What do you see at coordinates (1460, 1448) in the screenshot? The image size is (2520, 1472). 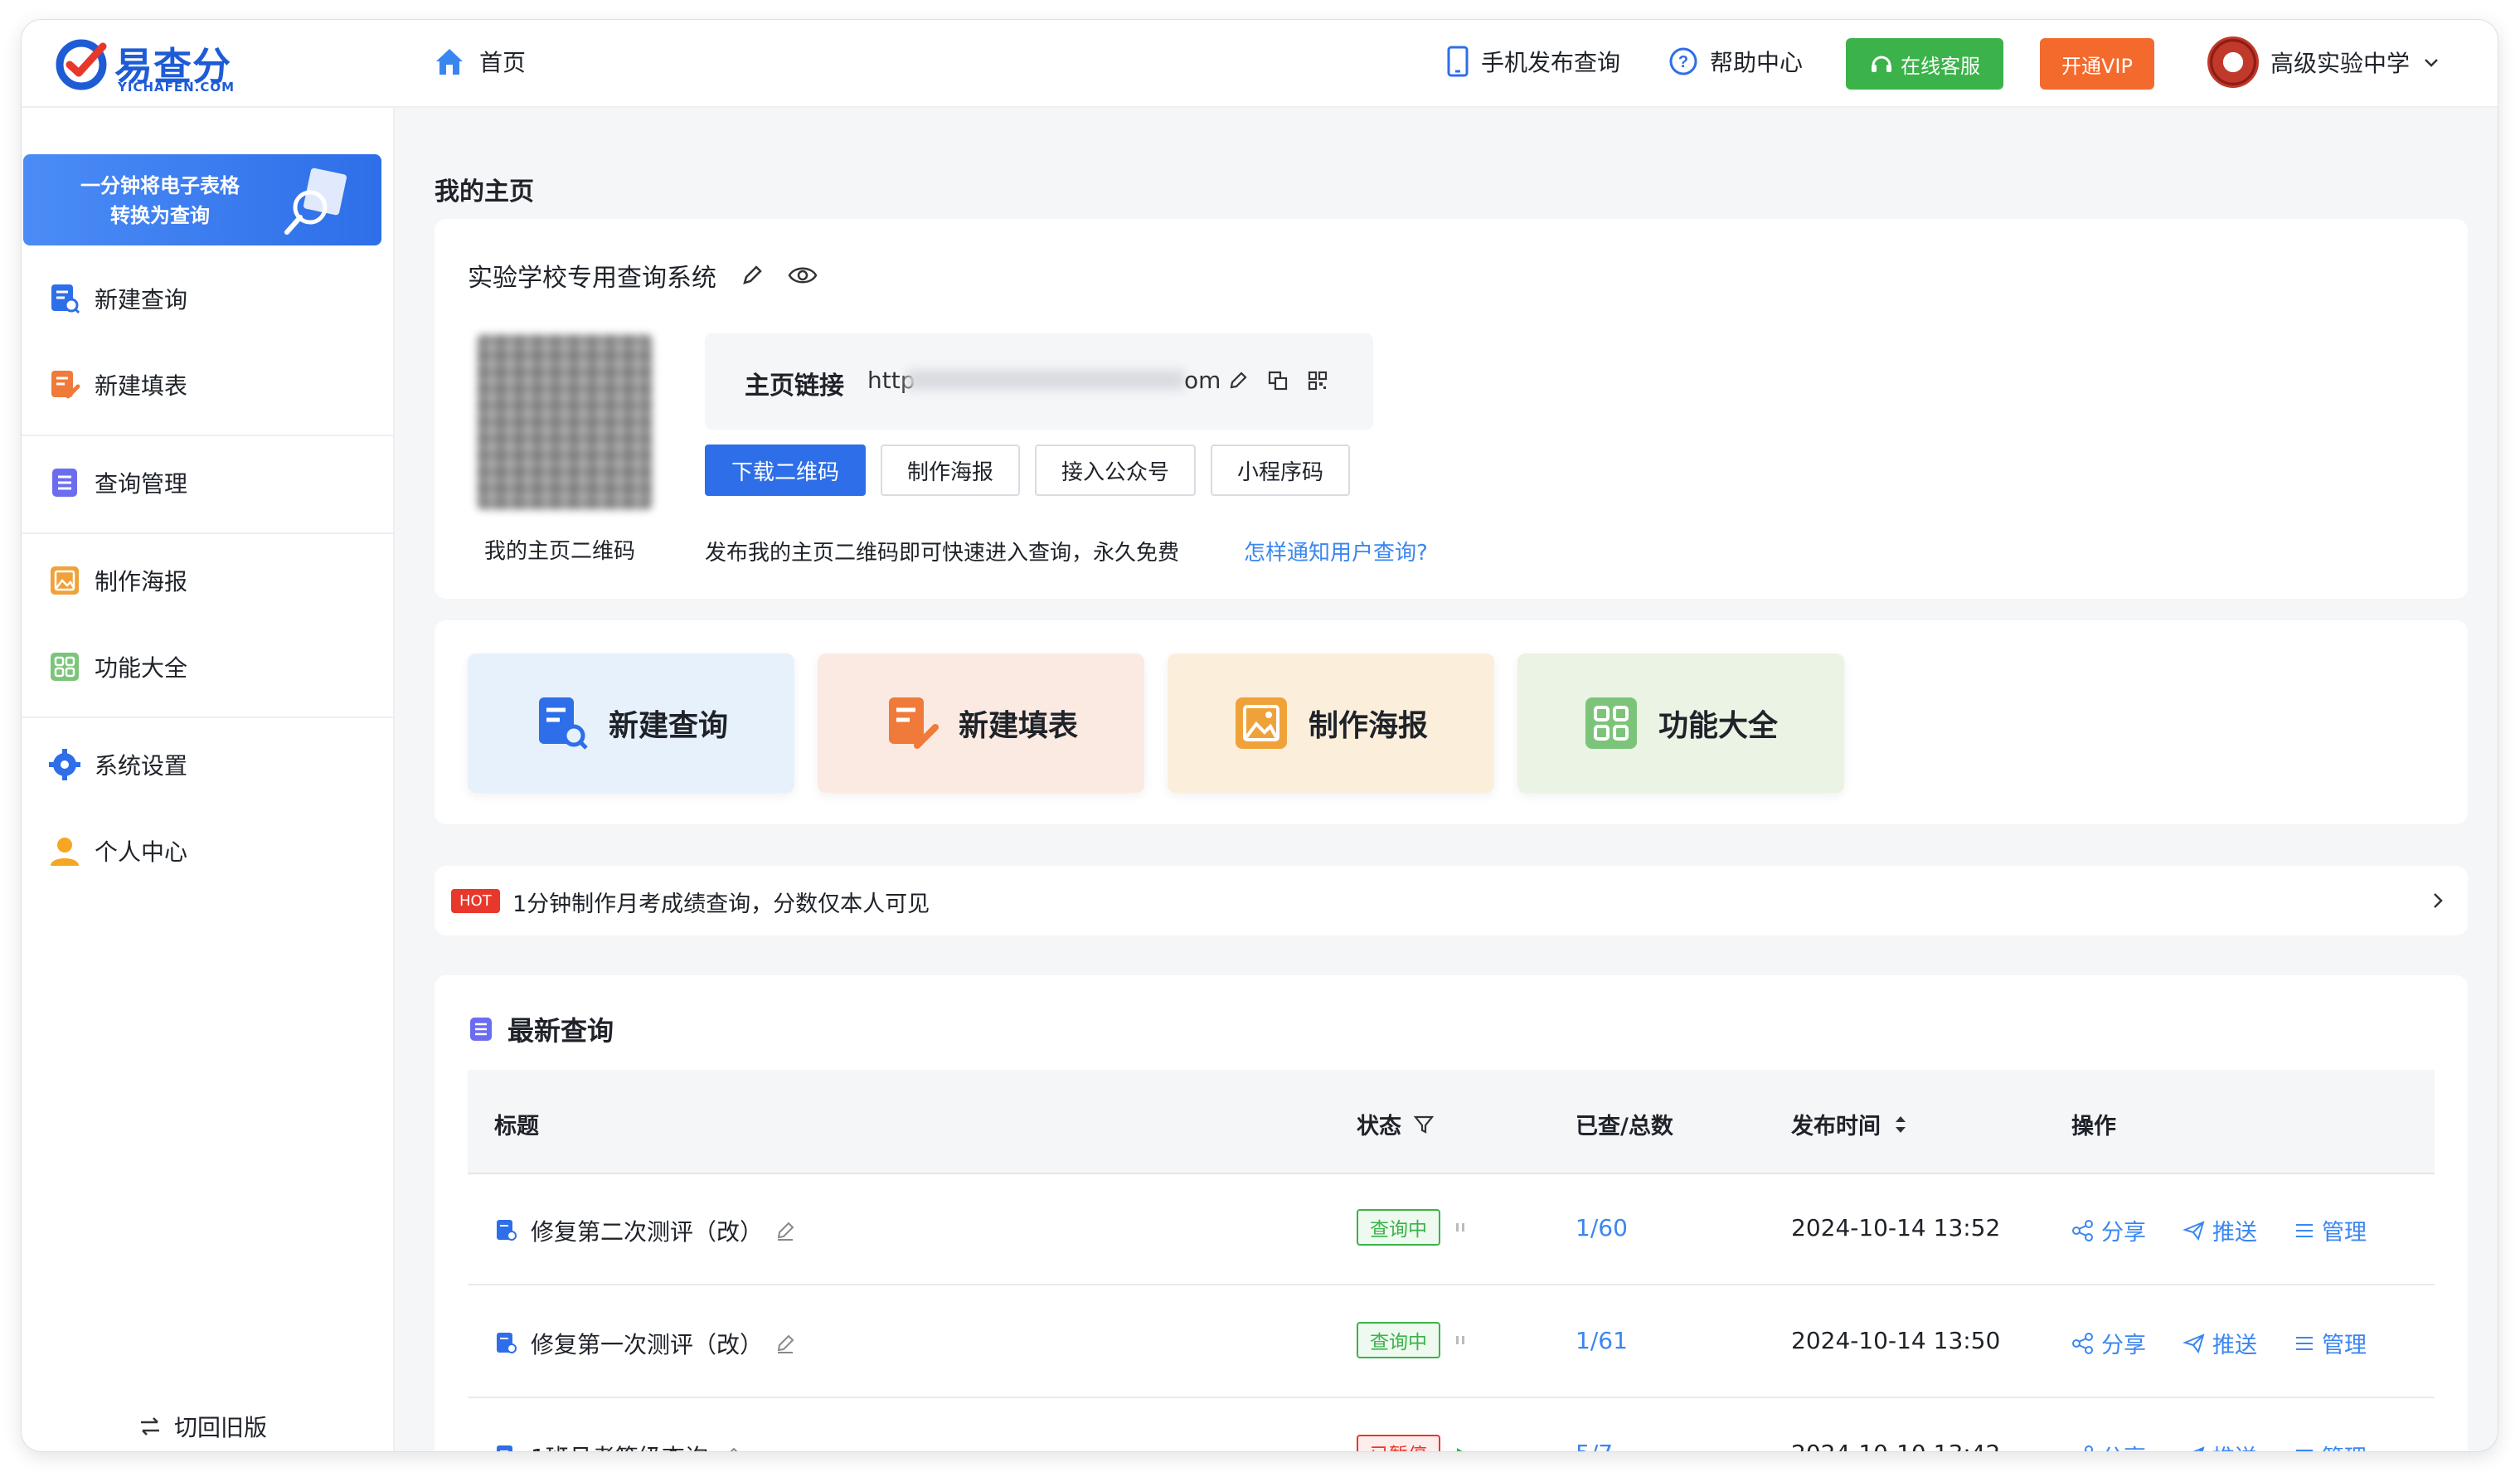 I see `play-icon` at bounding box center [1460, 1448].